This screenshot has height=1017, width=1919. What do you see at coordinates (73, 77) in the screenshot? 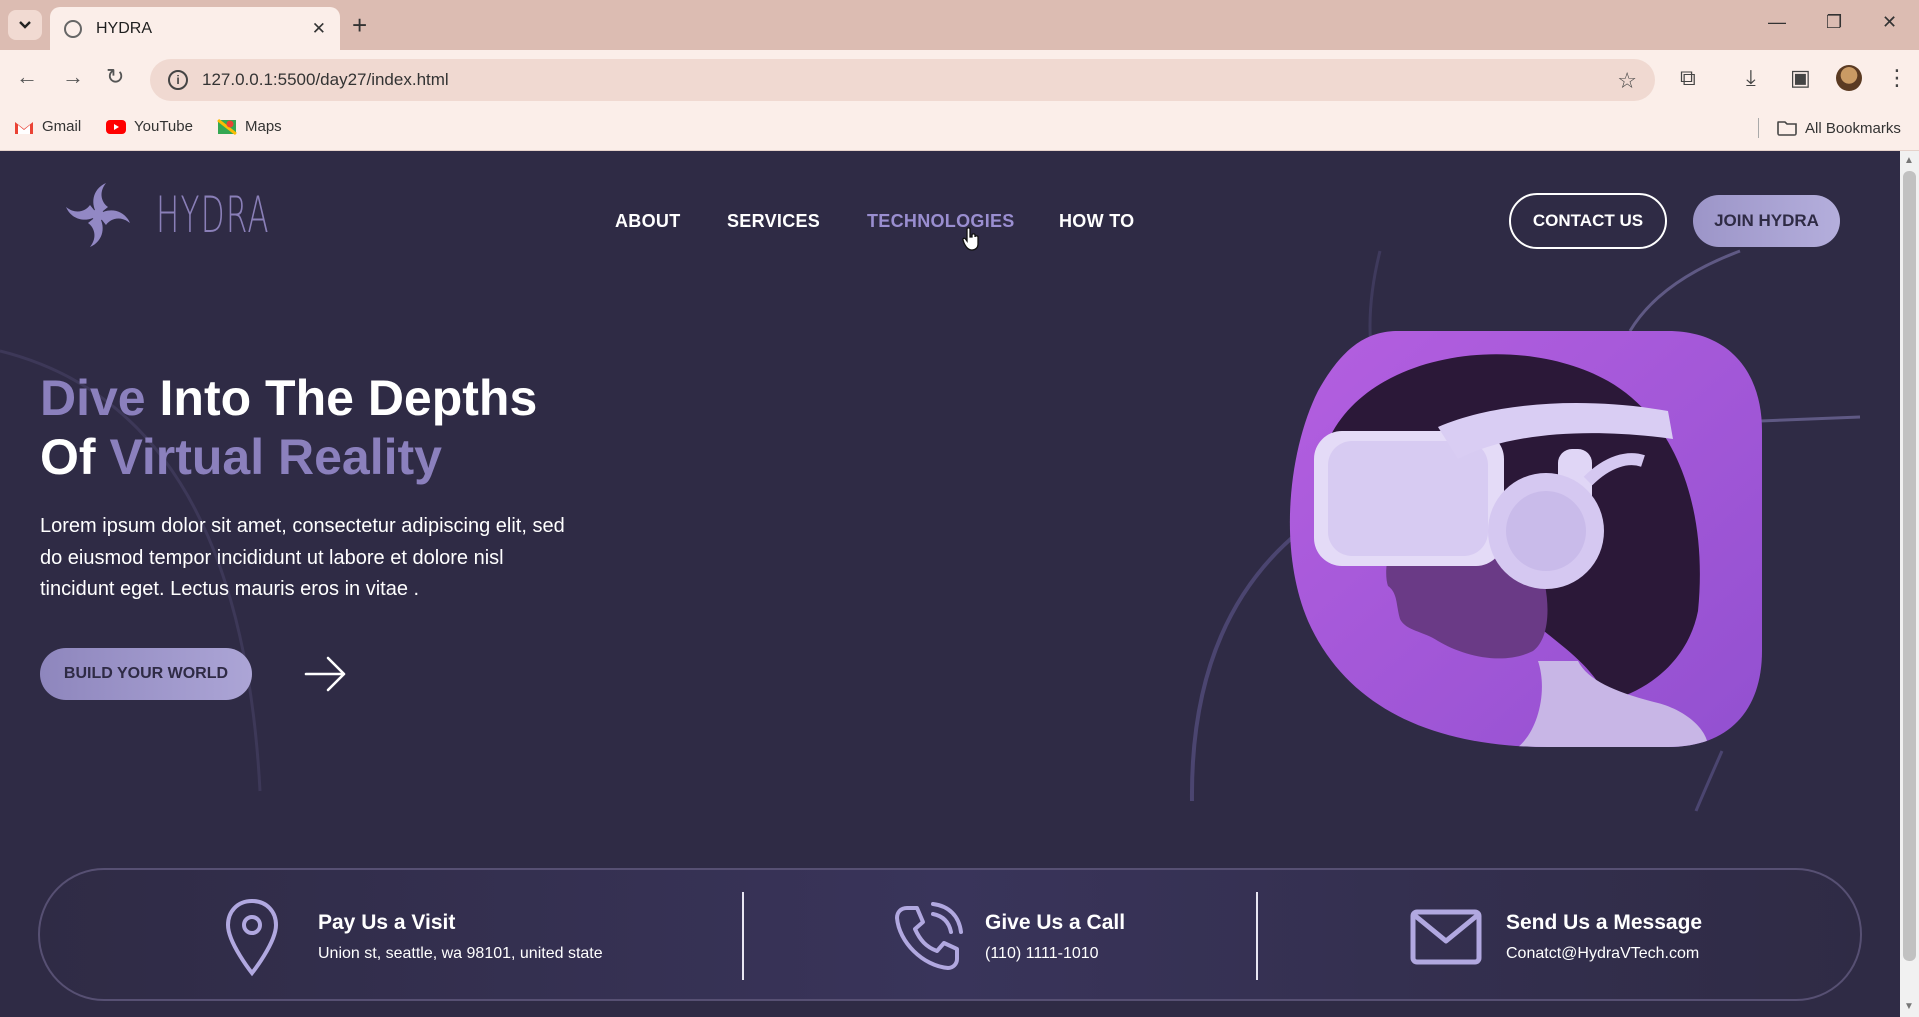
I see `forward-icon: →` at bounding box center [73, 77].